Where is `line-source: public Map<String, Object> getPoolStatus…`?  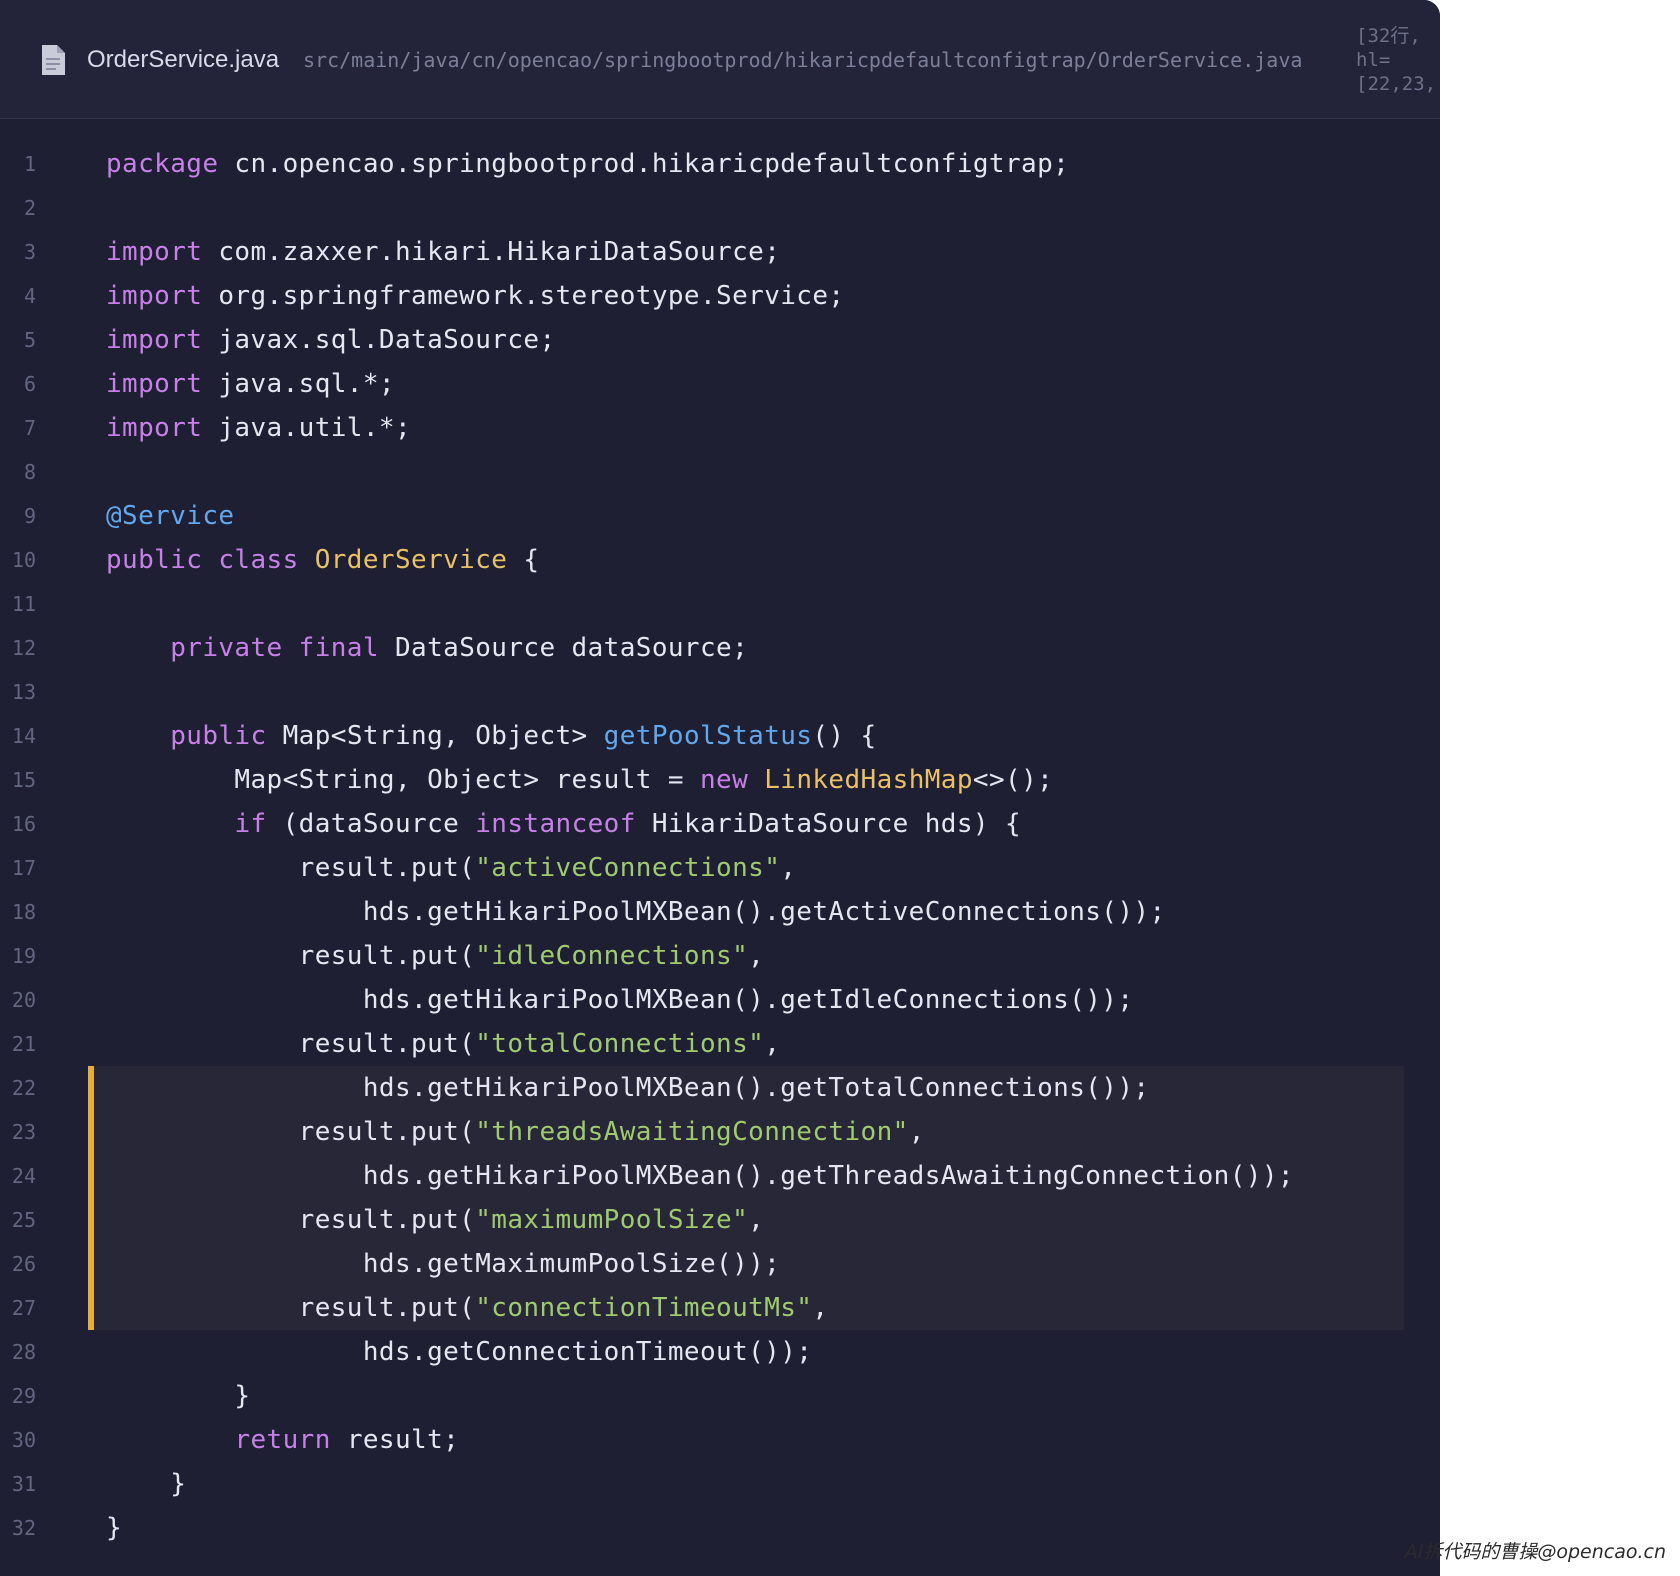
line-source: public Map<String, Object> getPoolStatus… is located at coordinates (491, 736).